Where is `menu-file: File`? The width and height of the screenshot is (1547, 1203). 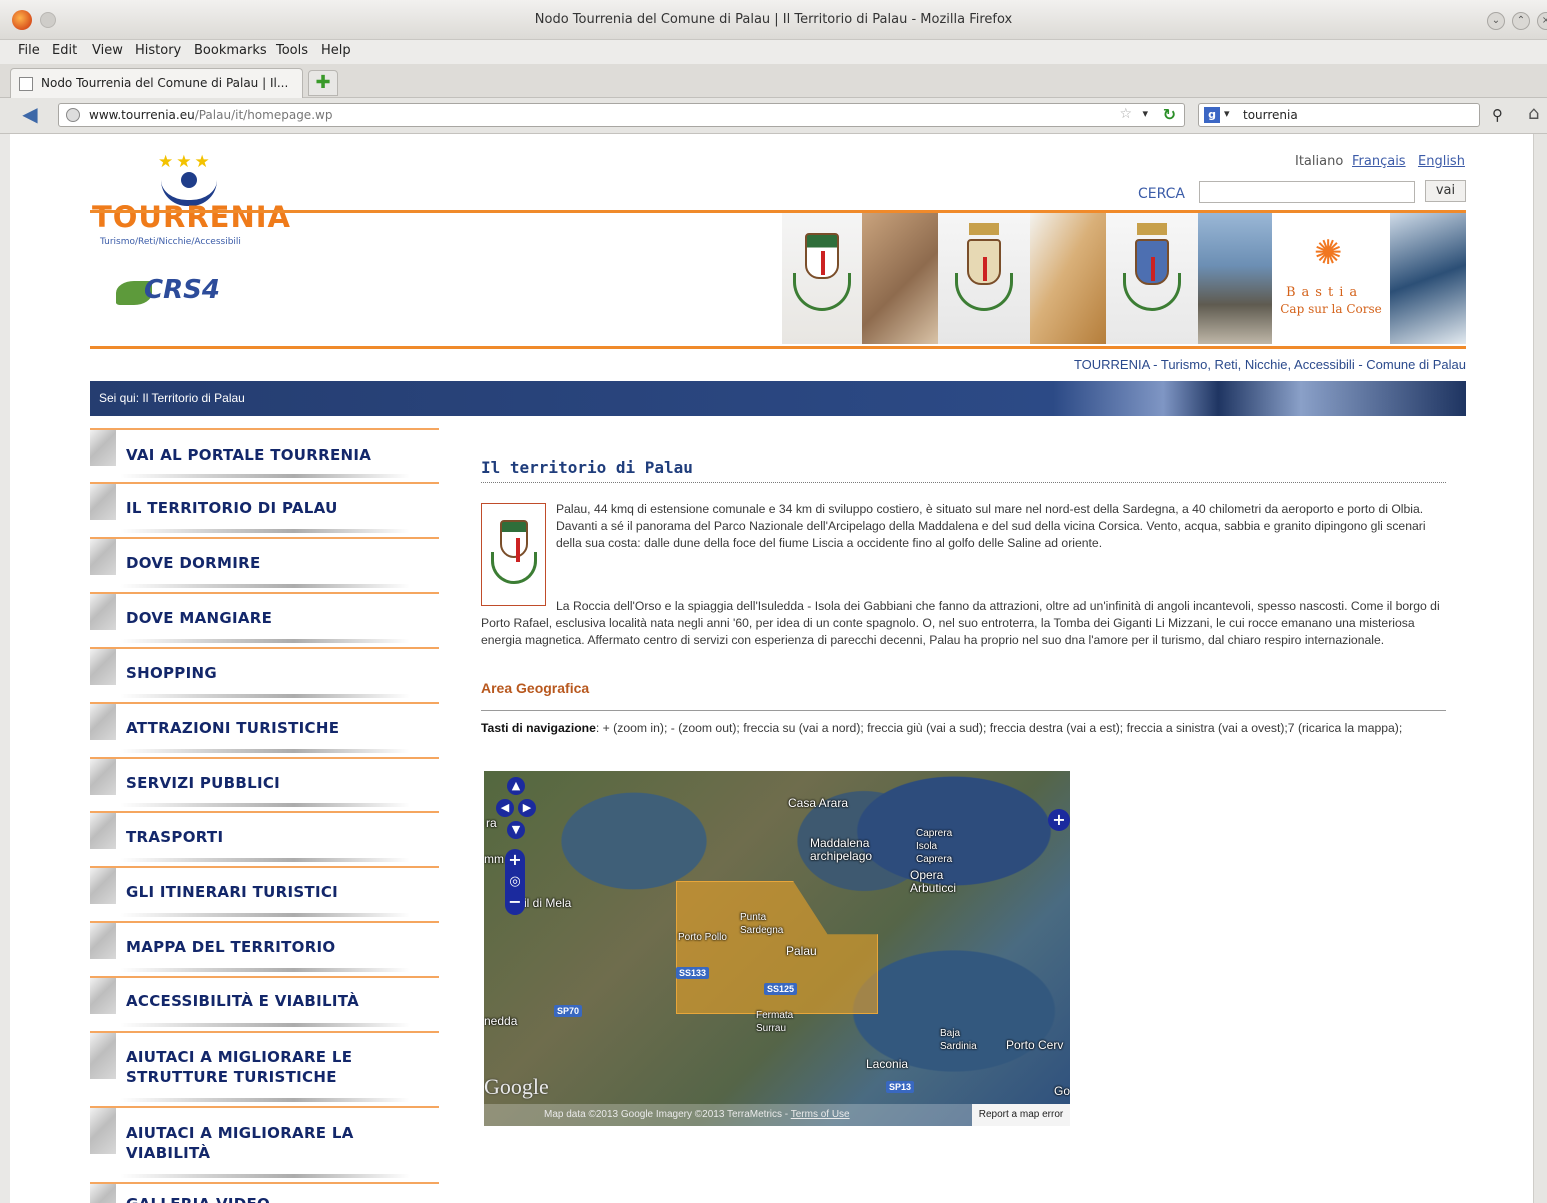
menu-file: File is located at coordinates (29, 50).